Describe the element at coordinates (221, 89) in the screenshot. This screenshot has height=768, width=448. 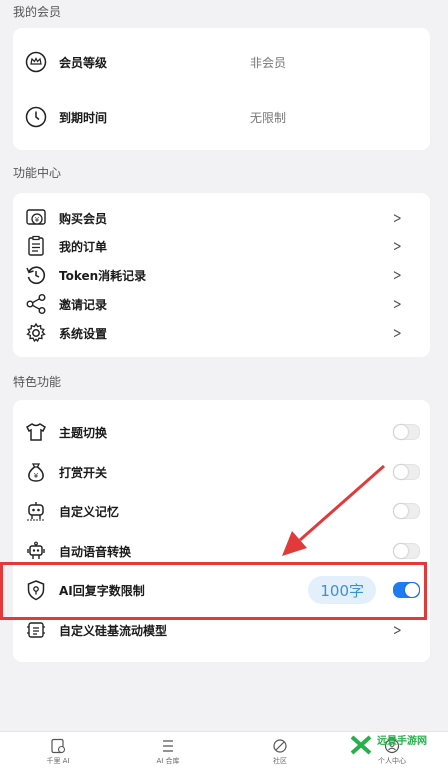
I see `membership-card: 会员等级 非会员 到期时间 无限制` at that location.